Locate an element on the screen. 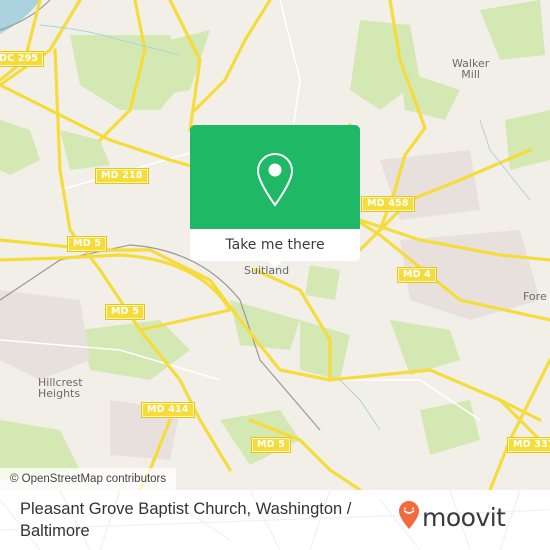  moovit-wordmark: moovit is located at coordinates (464, 517).